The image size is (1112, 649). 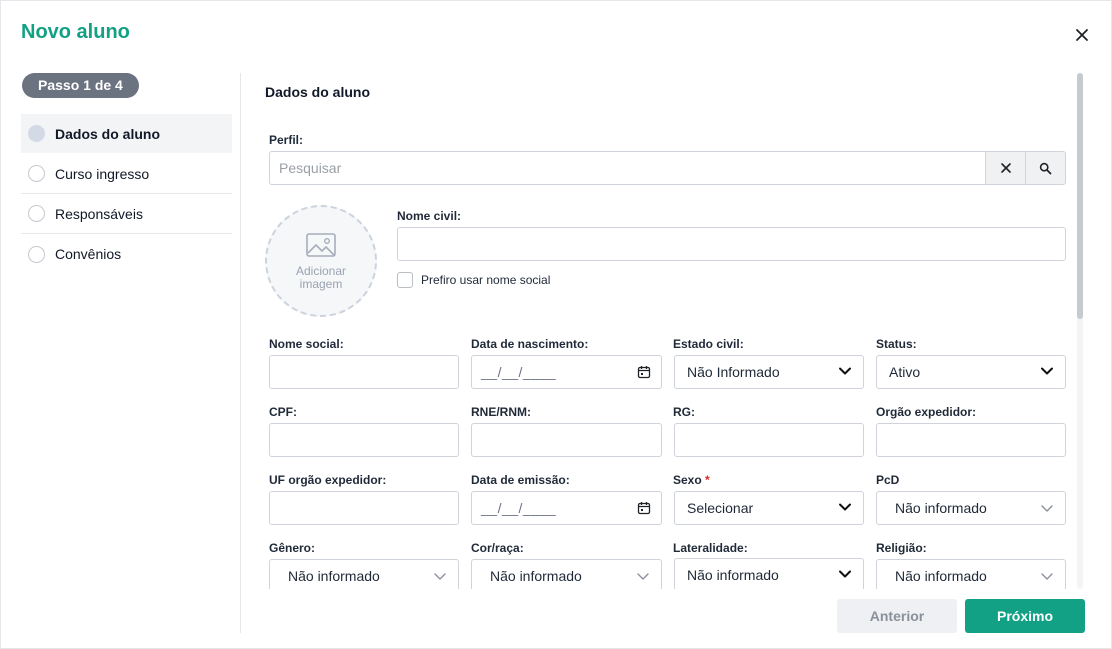 I want to click on rne-input, so click(x=566, y=440).